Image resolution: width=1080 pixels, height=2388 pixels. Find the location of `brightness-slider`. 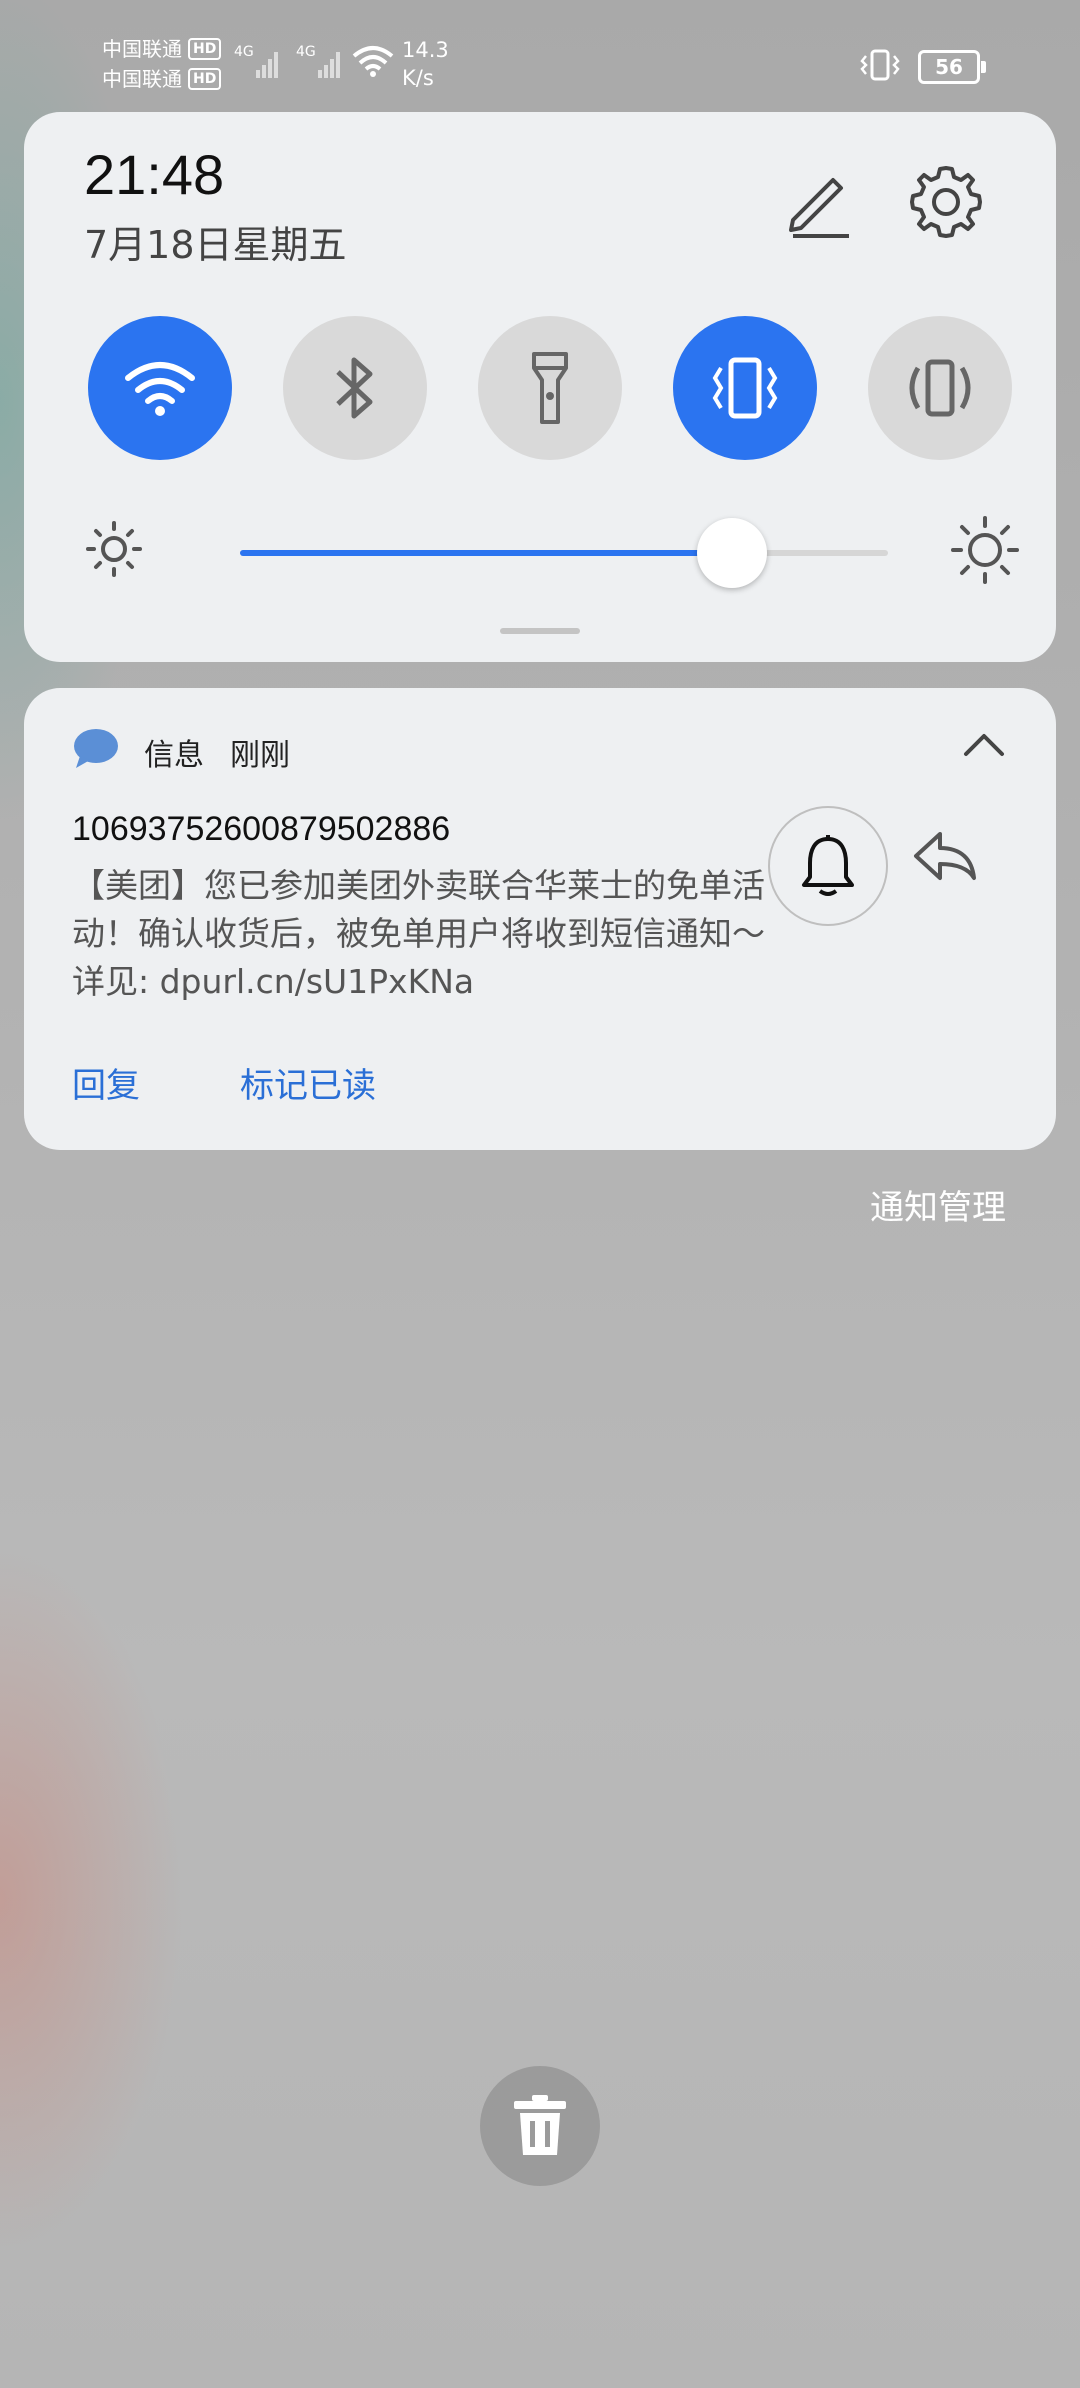

brightness-slider is located at coordinates (564, 553).